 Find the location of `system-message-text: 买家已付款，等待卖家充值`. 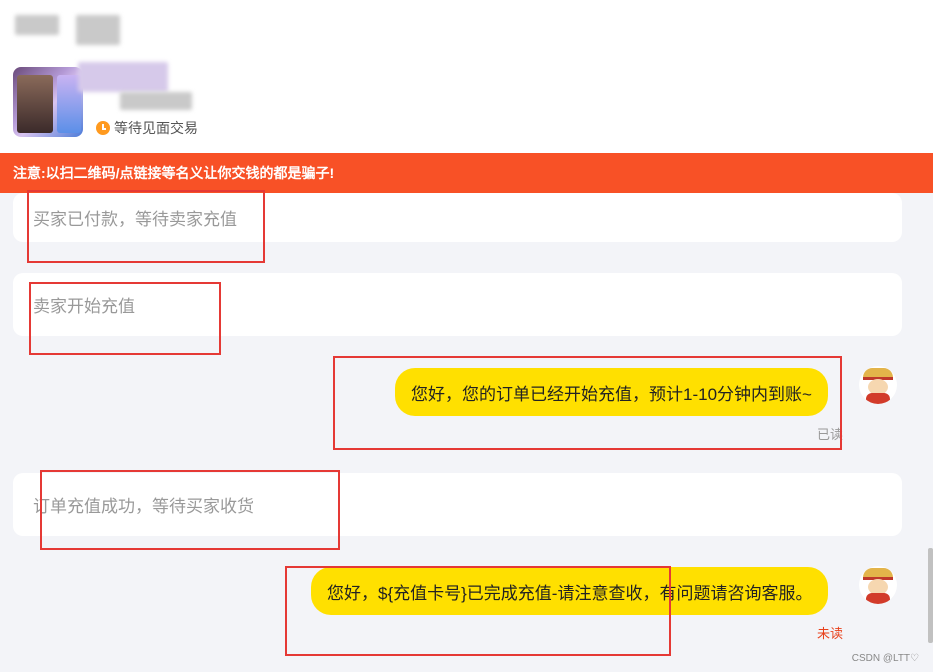

system-message-text: 买家已付款，等待卖家充值 is located at coordinates (135, 219).